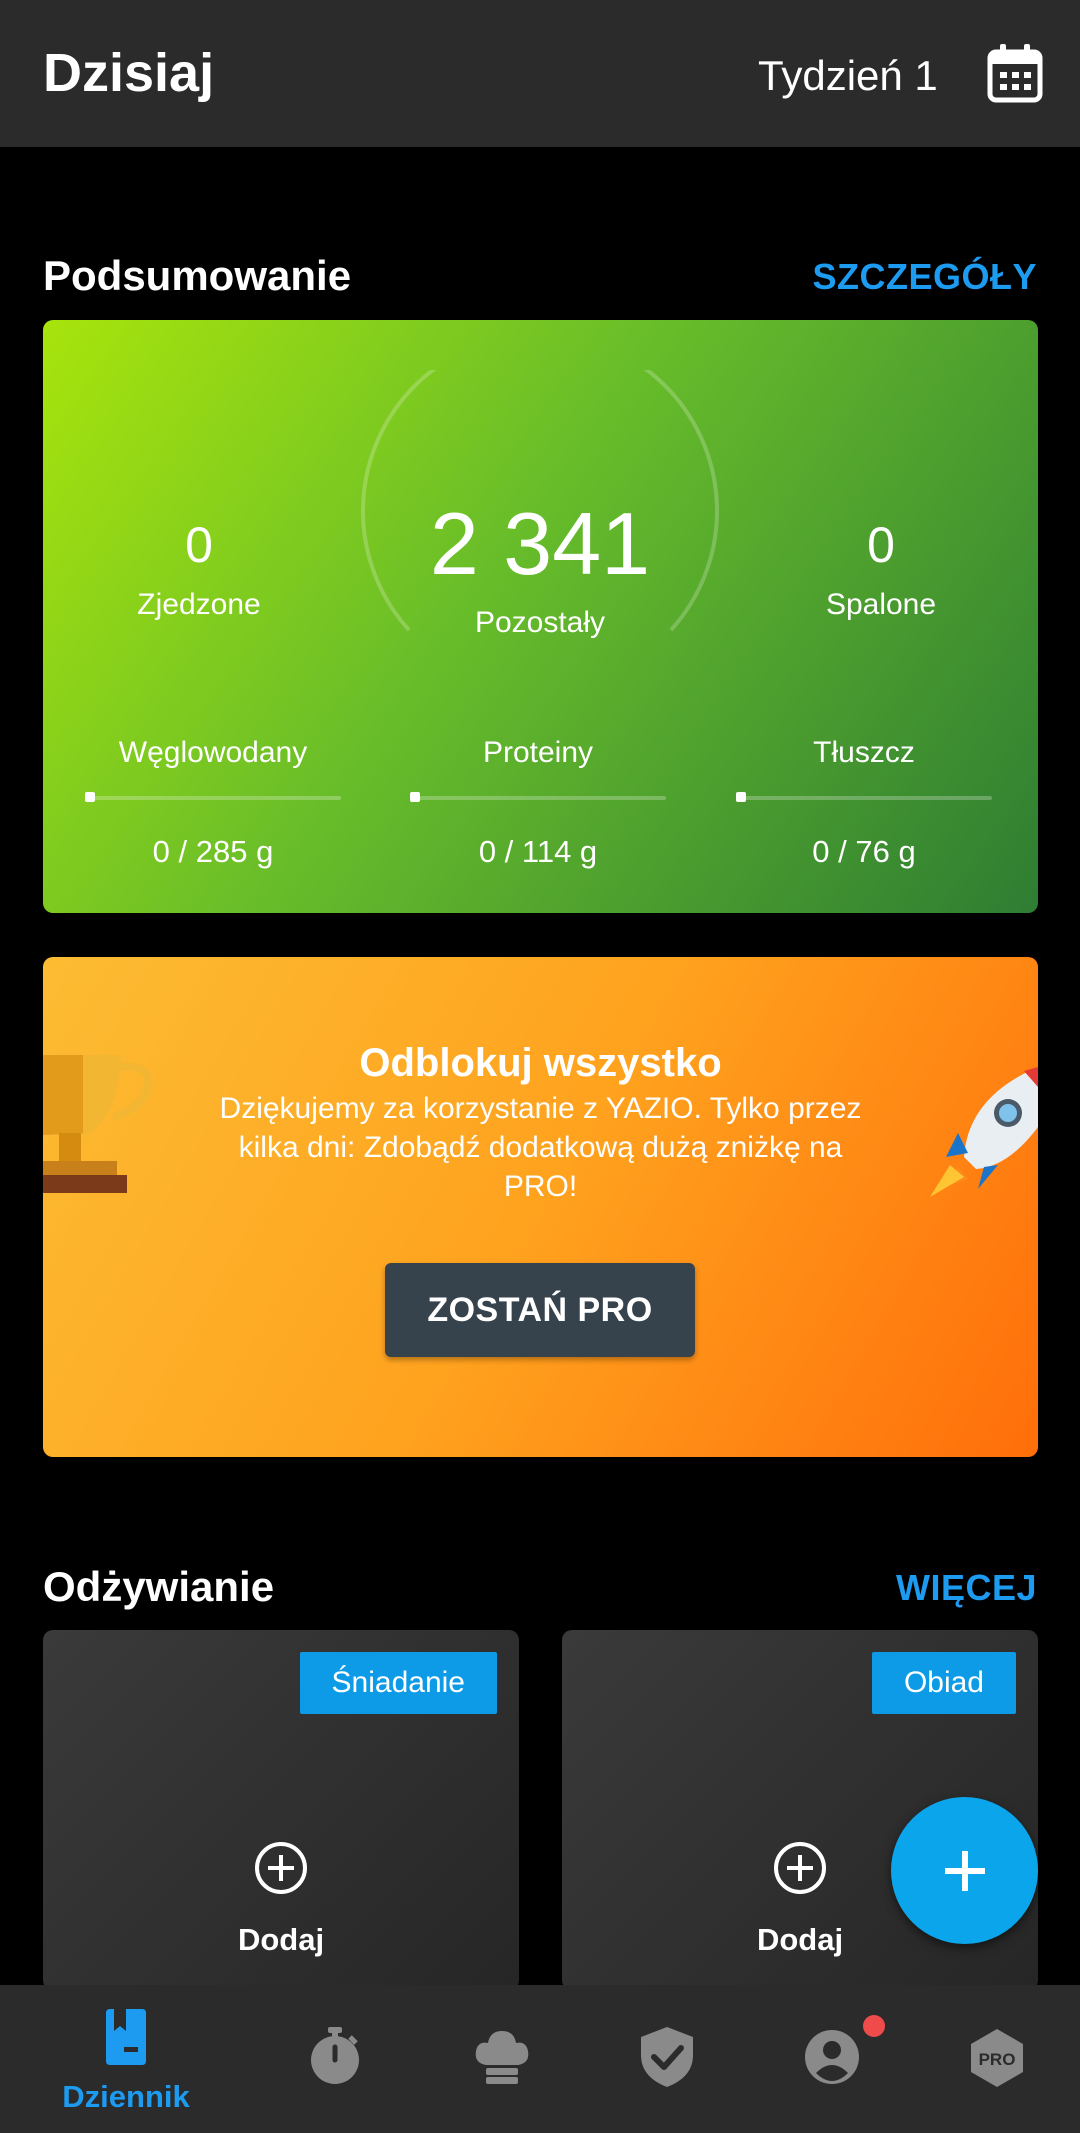 Image resolution: width=1080 pixels, height=2133 pixels. I want to click on remaining-value: 2 341, so click(540, 543).